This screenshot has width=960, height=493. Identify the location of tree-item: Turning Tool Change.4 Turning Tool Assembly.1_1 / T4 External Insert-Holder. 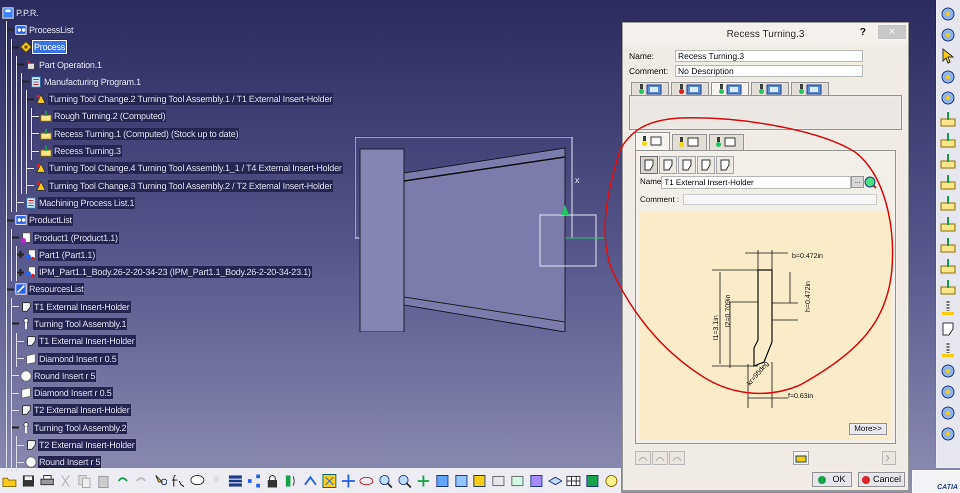
(195, 168).